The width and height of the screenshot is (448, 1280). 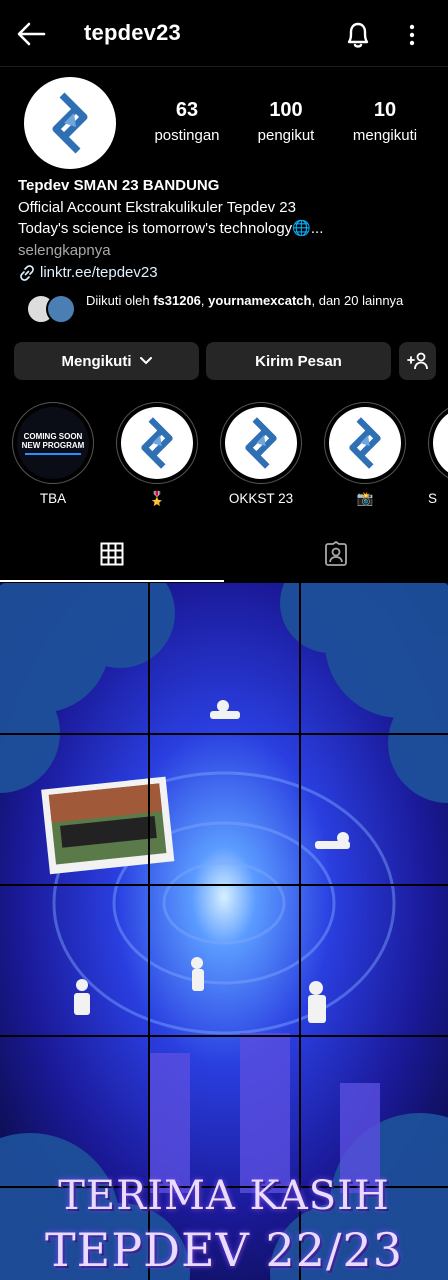 I want to click on highlight-label: S, so click(x=433, y=498).